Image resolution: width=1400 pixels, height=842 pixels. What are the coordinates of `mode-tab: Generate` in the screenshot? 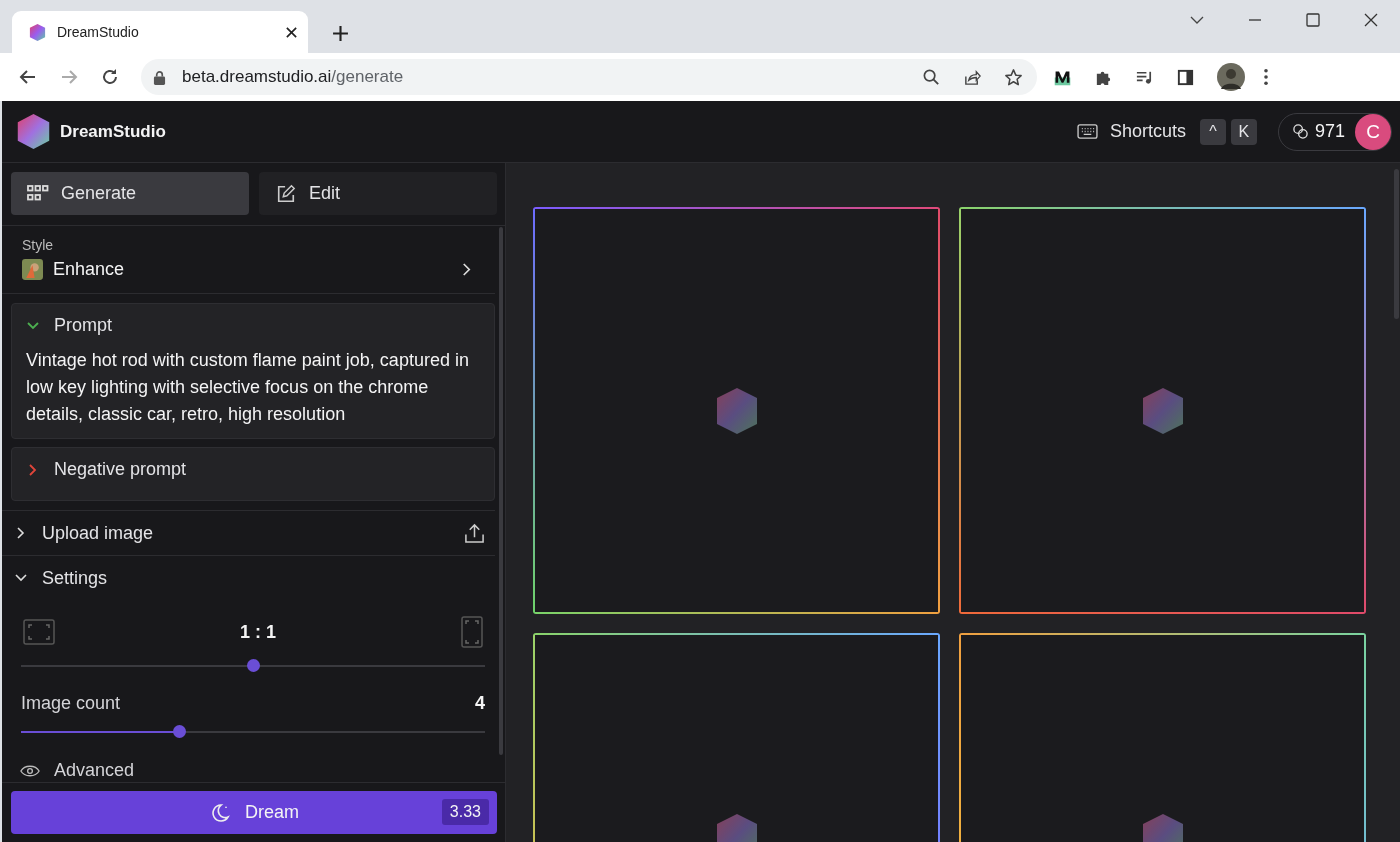 It's located at (130, 193).